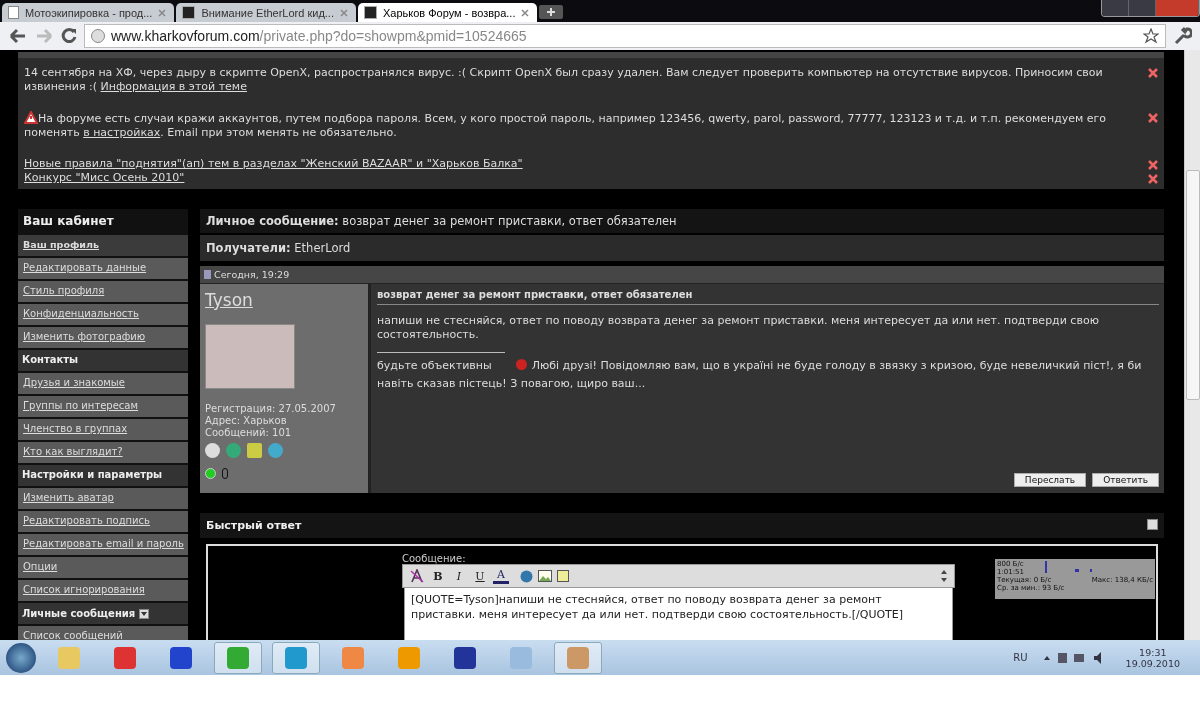  What do you see at coordinates (144, 613) in the screenshot?
I see `collapse-icon` at bounding box center [144, 613].